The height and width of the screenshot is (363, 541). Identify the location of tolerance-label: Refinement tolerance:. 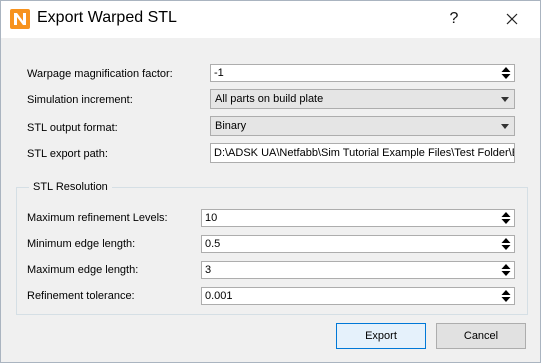
(81, 296).